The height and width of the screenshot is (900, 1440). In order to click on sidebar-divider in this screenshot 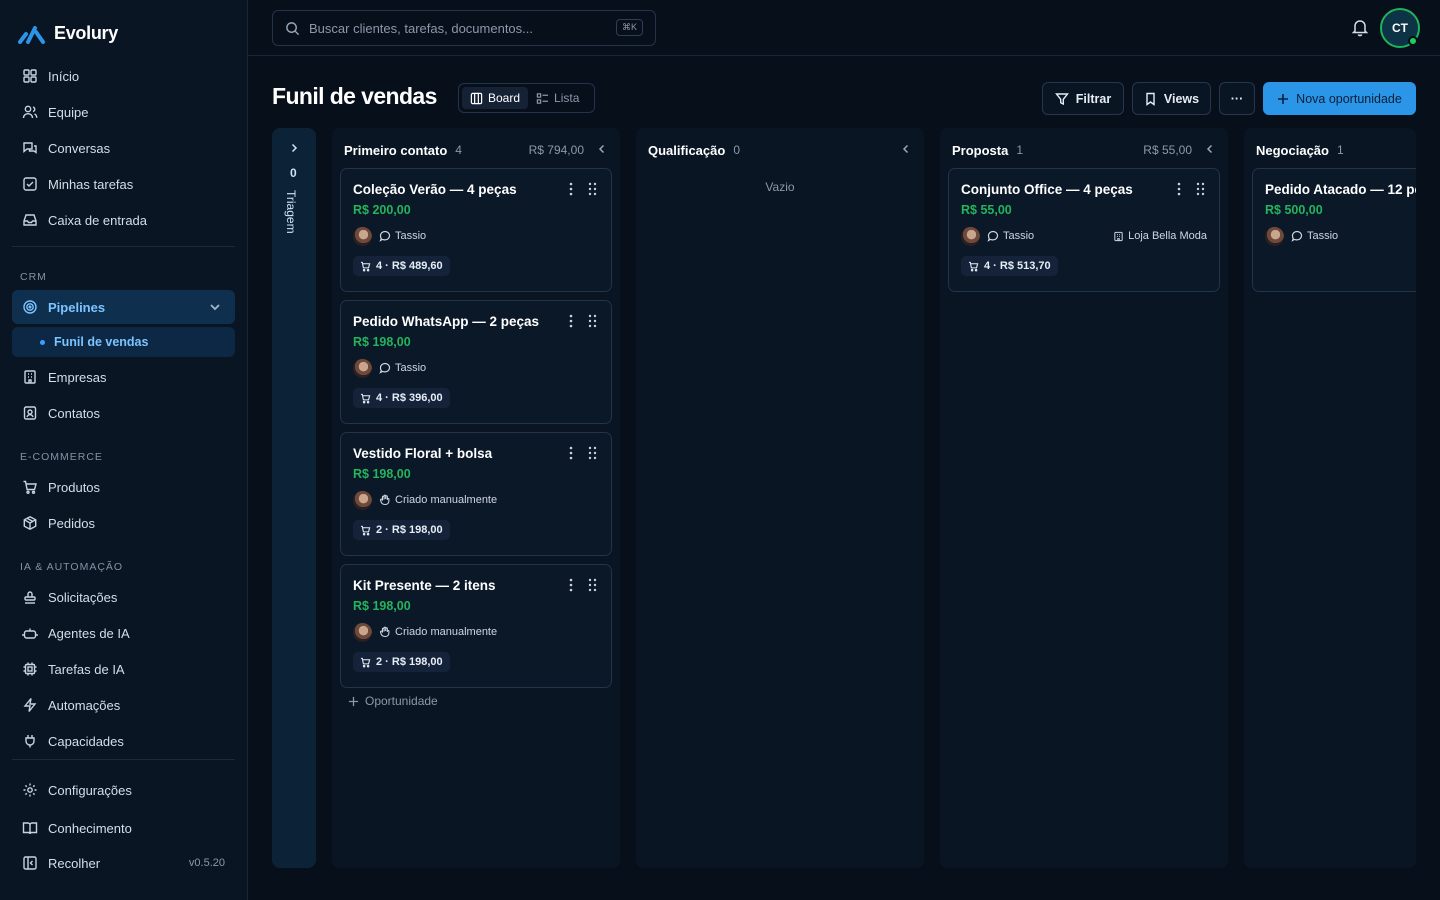, I will do `click(123, 759)`.